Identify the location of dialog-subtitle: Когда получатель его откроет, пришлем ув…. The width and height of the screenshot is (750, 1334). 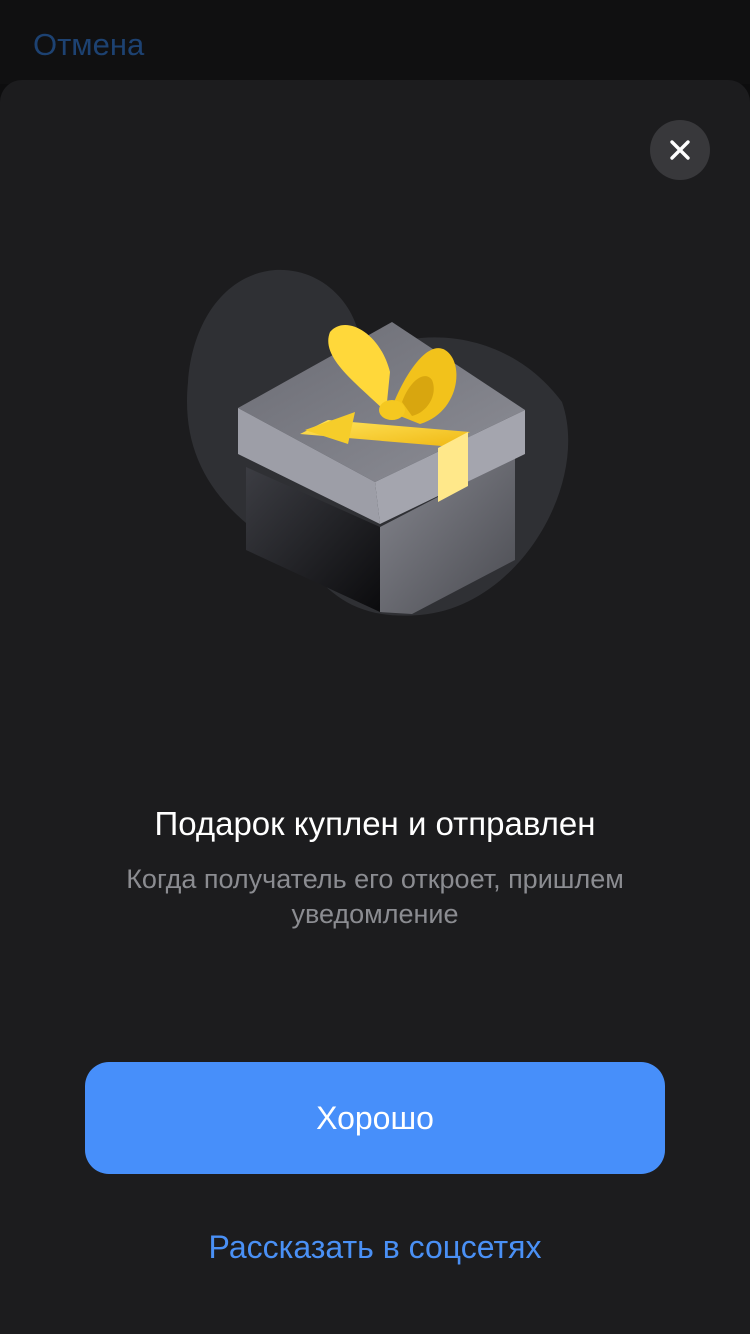
(375, 896).